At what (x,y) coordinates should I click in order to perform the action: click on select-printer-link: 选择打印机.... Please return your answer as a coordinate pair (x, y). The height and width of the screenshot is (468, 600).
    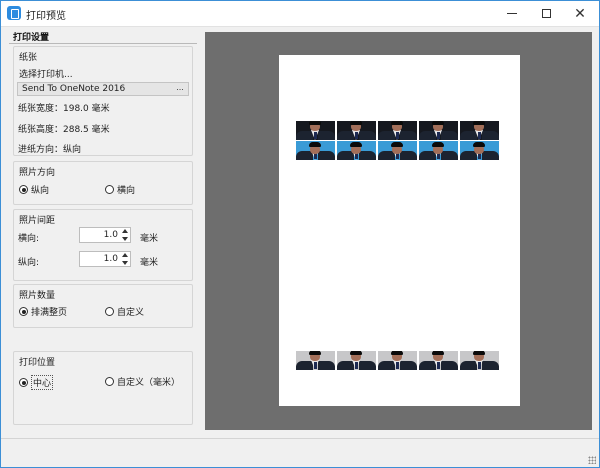
    Looking at the image, I should click on (46, 73).